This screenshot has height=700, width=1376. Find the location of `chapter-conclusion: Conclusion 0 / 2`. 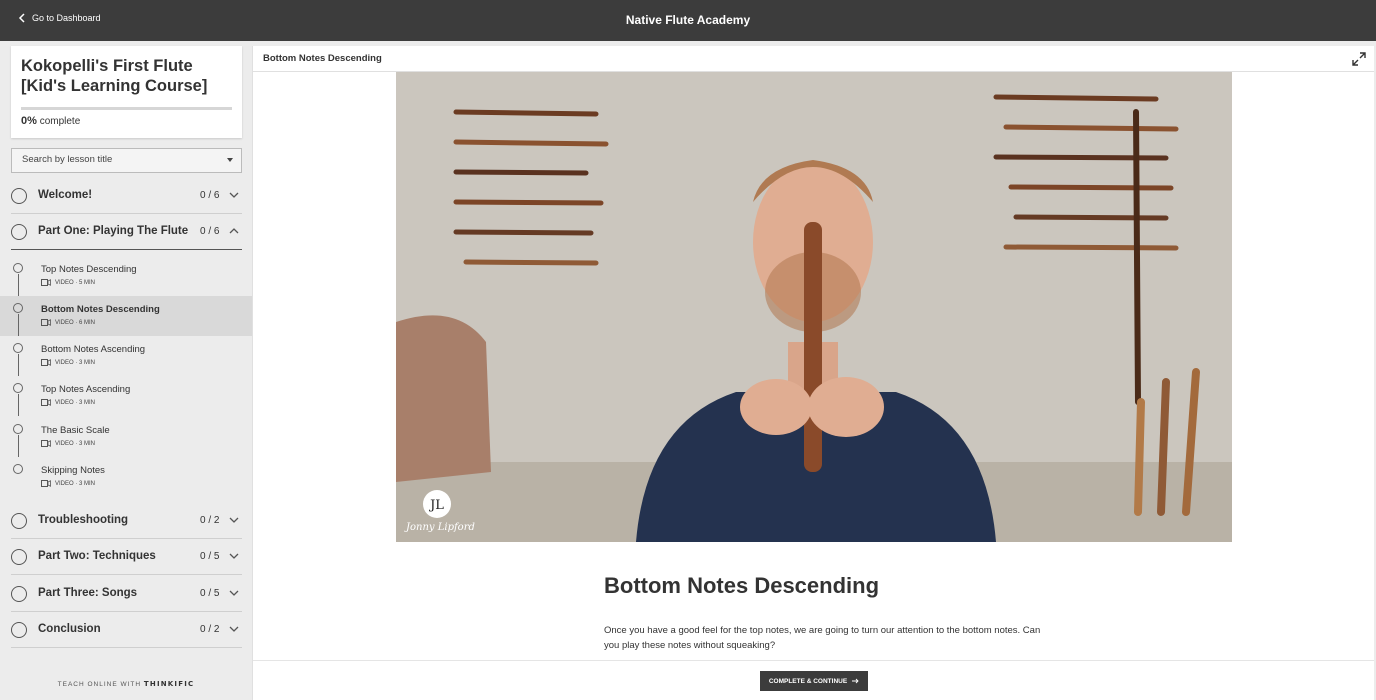

chapter-conclusion: Conclusion 0 / 2 is located at coordinates (126, 630).